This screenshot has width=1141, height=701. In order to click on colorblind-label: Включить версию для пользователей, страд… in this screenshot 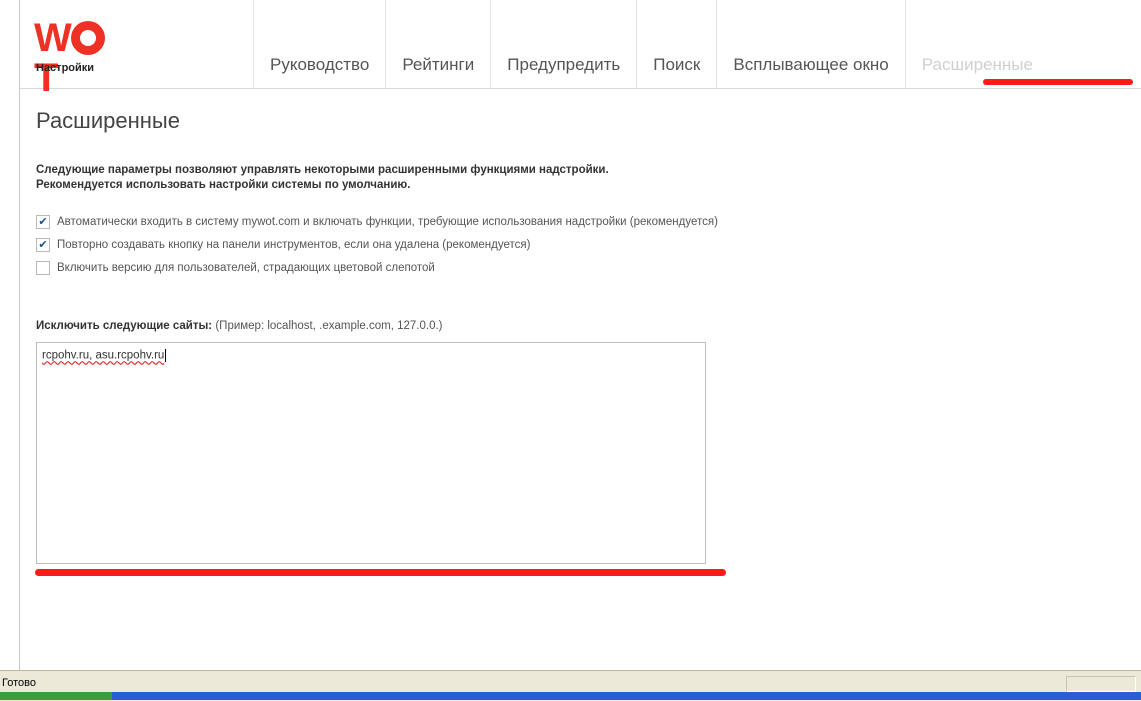, I will do `click(246, 267)`.